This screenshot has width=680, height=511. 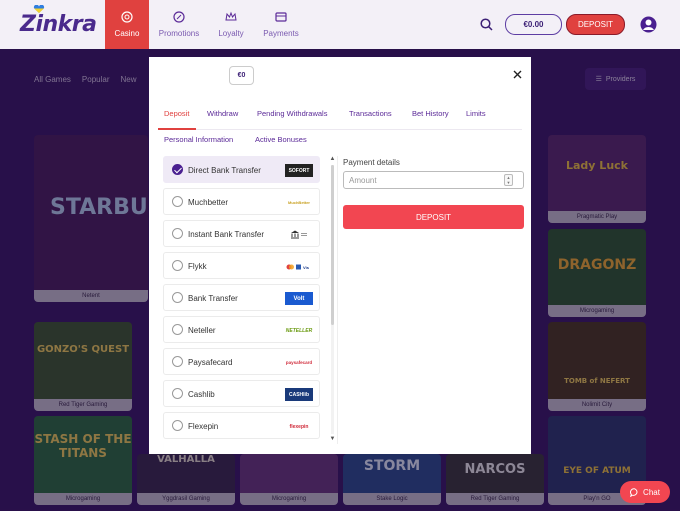 I want to click on close-icon, so click(x=517, y=74).